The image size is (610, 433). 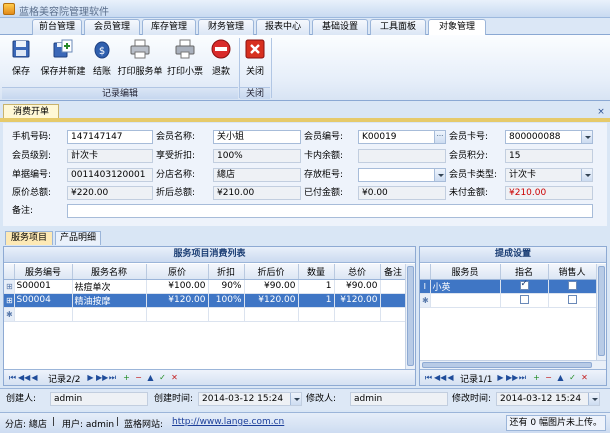 What do you see at coordinates (174, 399) in the screenshot?
I see `created-time-label: 创建时间:` at bounding box center [174, 399].